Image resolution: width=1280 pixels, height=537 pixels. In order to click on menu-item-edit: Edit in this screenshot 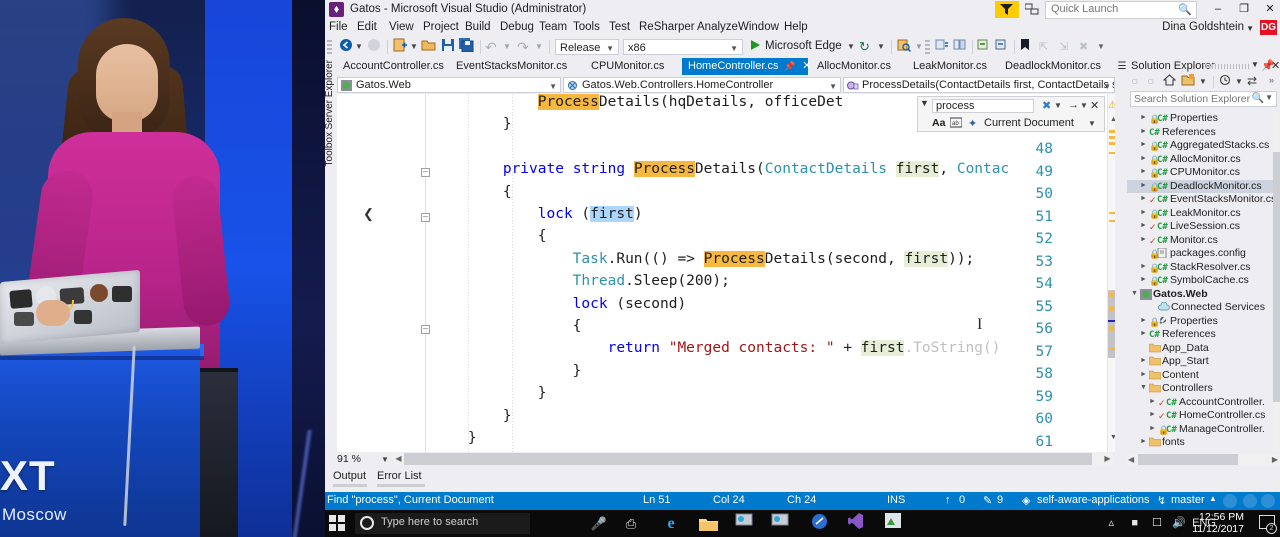, I will do `click(367, 27)`.